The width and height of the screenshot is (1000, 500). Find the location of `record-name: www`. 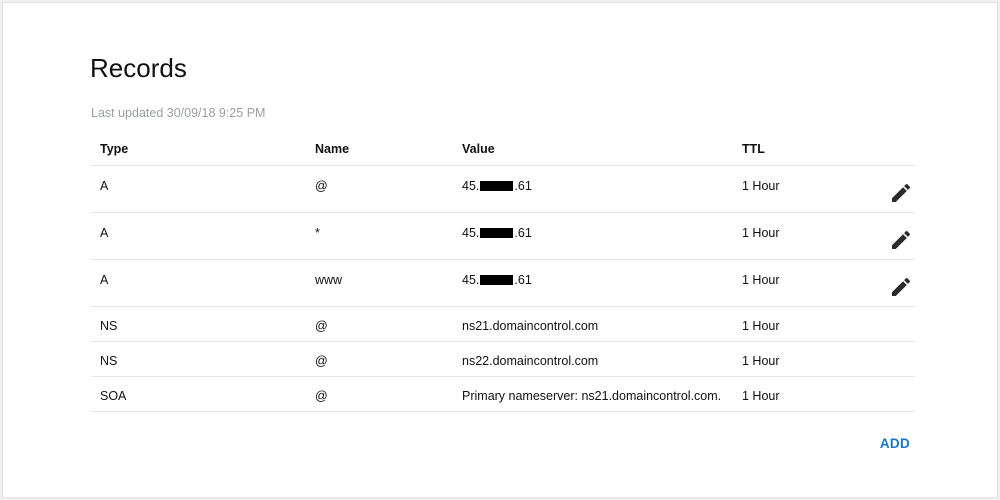

record-name: www is located at coordinates (329, 280).